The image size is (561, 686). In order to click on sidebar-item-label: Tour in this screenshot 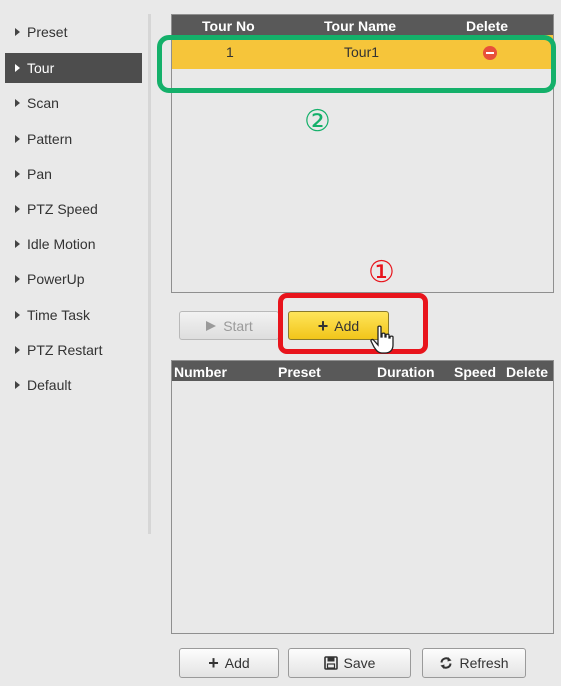, I will do `click(41, 68)`.